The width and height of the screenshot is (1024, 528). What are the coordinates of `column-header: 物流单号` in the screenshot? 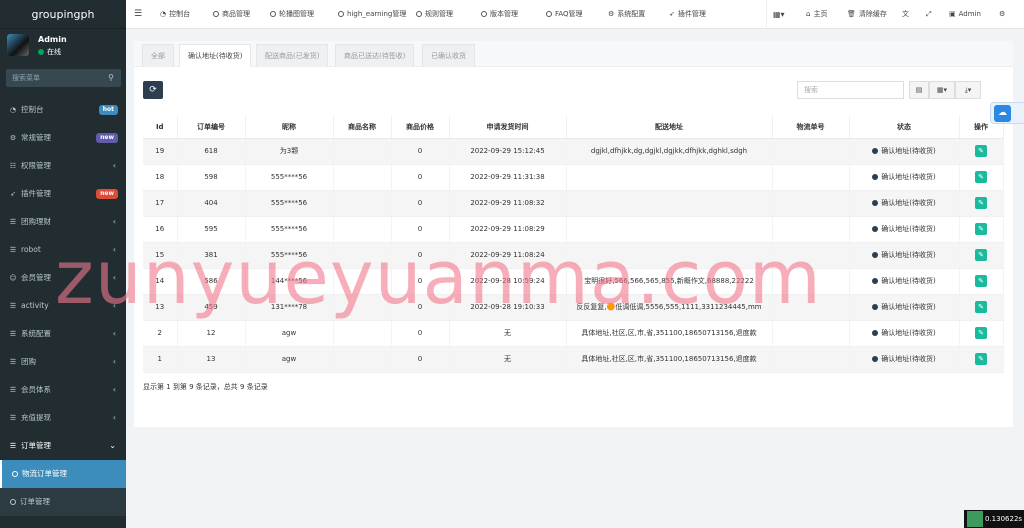 It's located at (811, 127).